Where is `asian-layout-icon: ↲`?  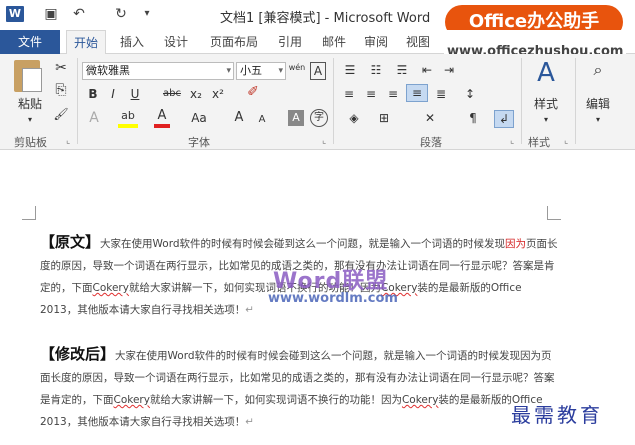
asian-layout-icon: ↲ is located at coordinates (504, 119).